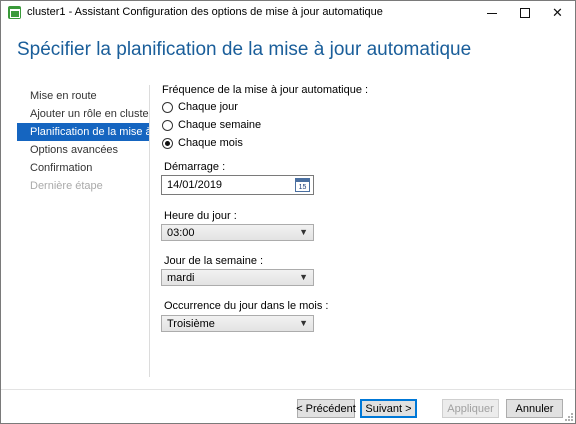 The height and width of the screenshot is (424, 576). What do you see at coordinates (237, 185) in the screenshot?
I see `start-date-field: 14/01/2019 15` at bounding box center [237, 185].